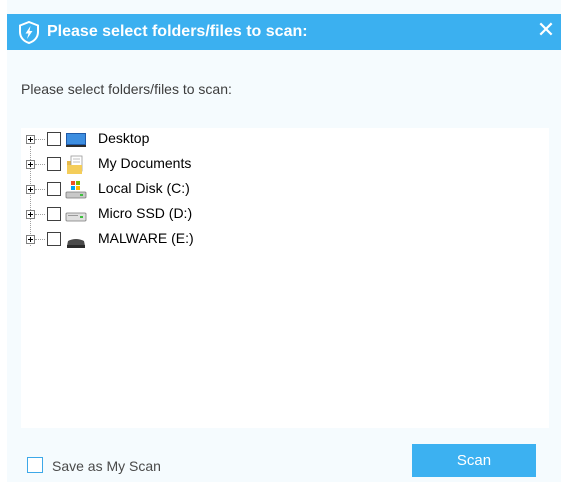 This screenshot has width=561, height=482. Describe the element at coordinates (76, 243) in the screenshot. I see `usb-drive-icon` at that location.